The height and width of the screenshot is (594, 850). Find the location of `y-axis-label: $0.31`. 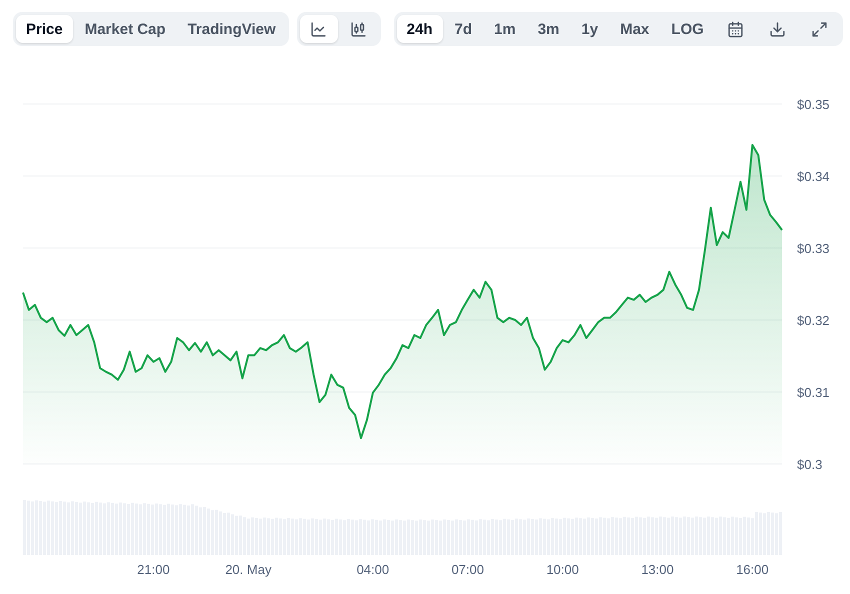

y-axis-label: $0.31 is located at coordinates (813, 392).